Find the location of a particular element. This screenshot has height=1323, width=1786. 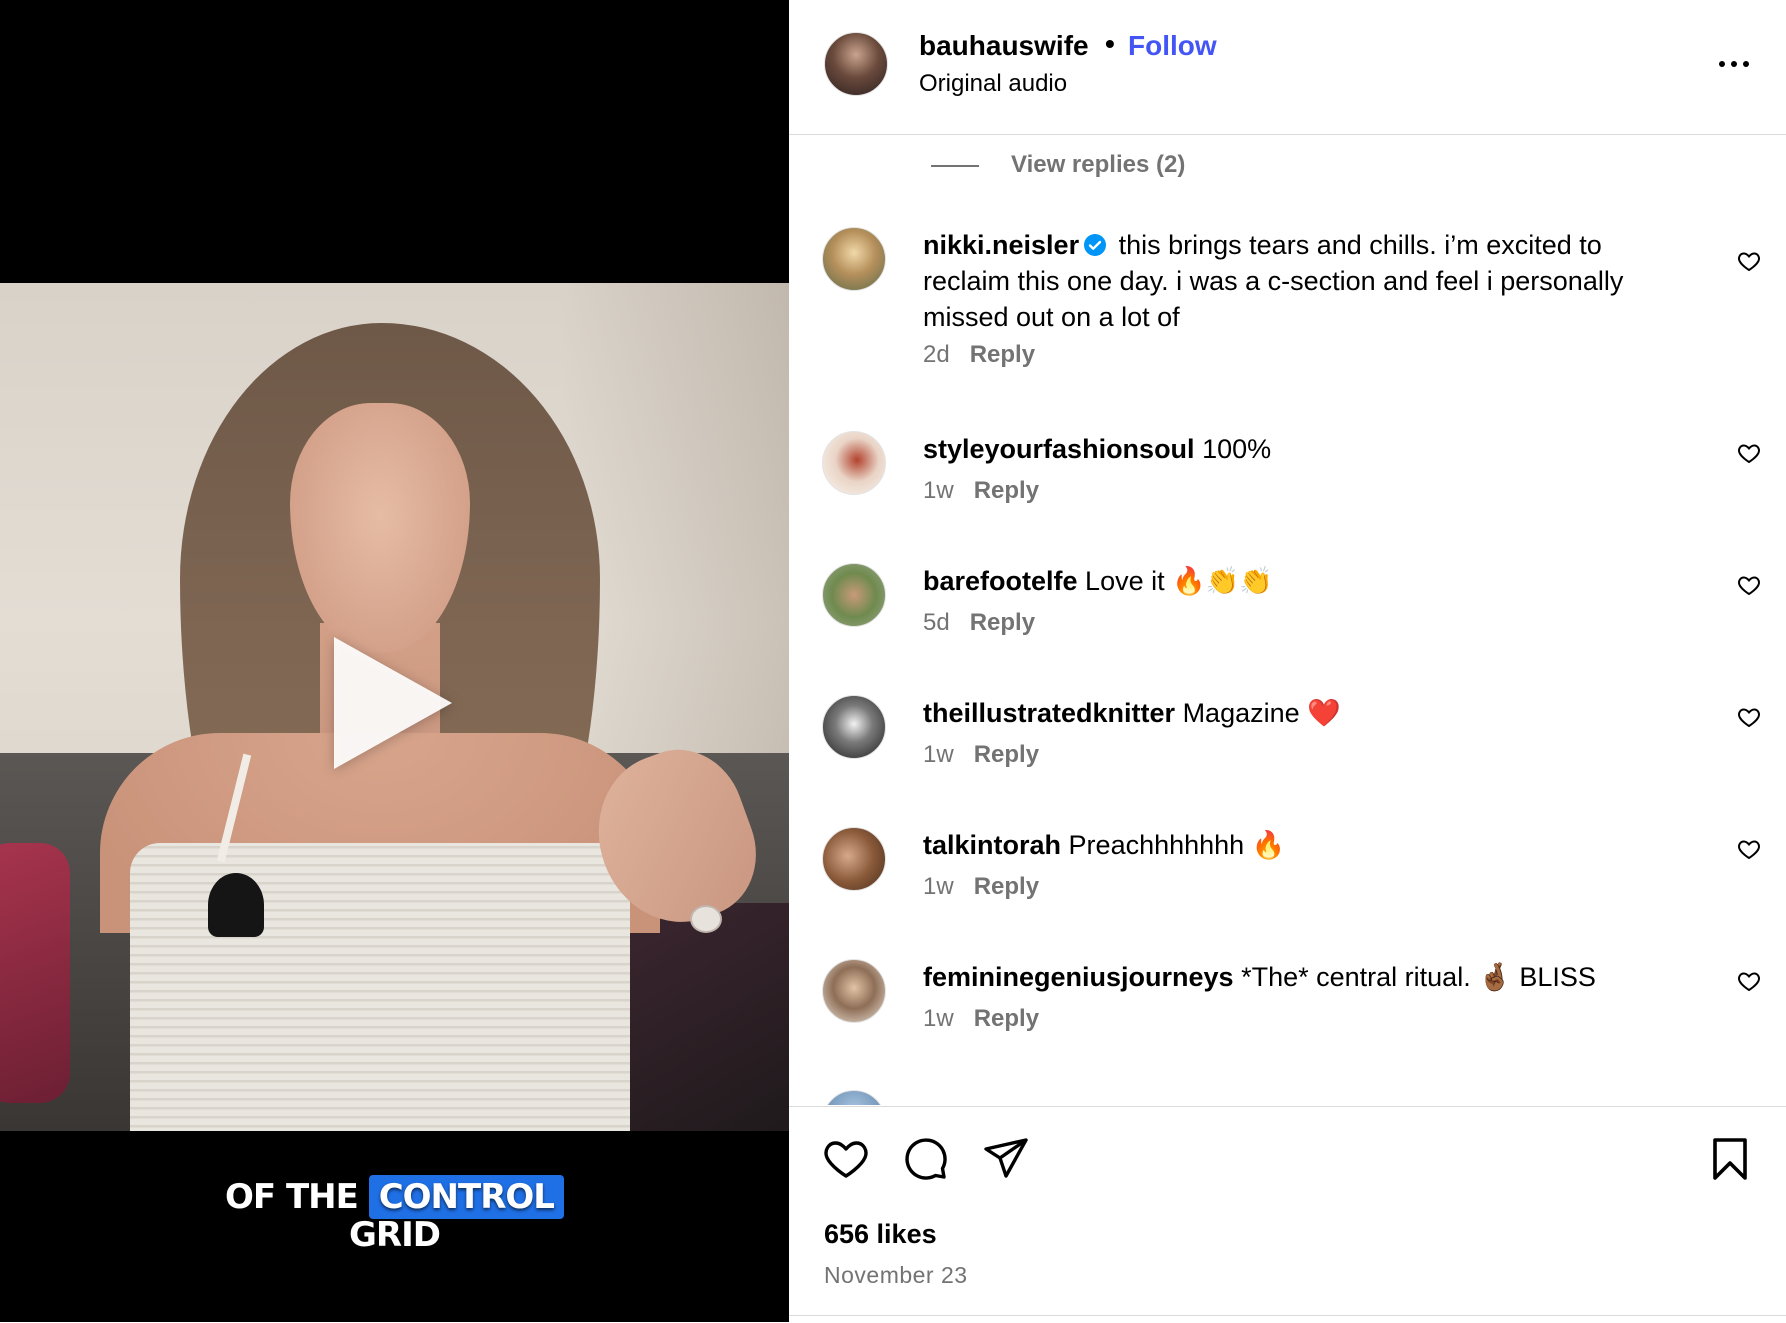

verified-badge-icon is located at coordinates (1095, 244).